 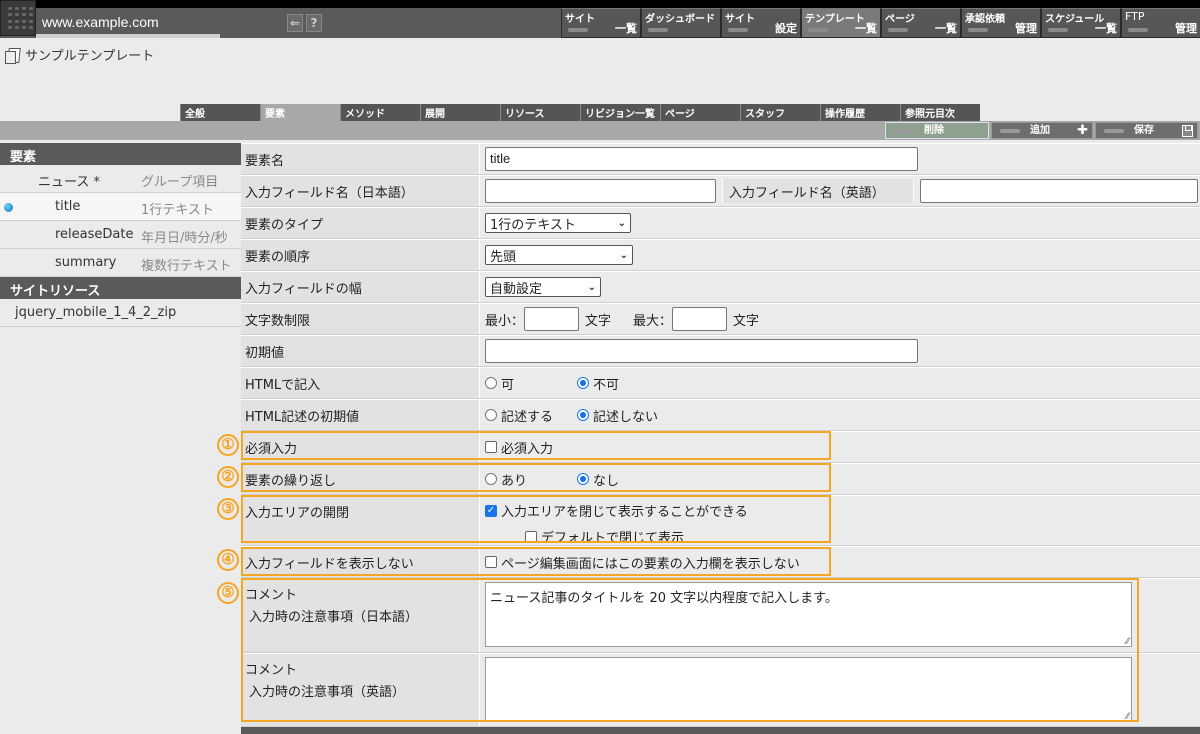 What do you see at coordinates (1059, 191) in the screenshot?
I see `field-name-en-input` at bounding box center [1059, 191].